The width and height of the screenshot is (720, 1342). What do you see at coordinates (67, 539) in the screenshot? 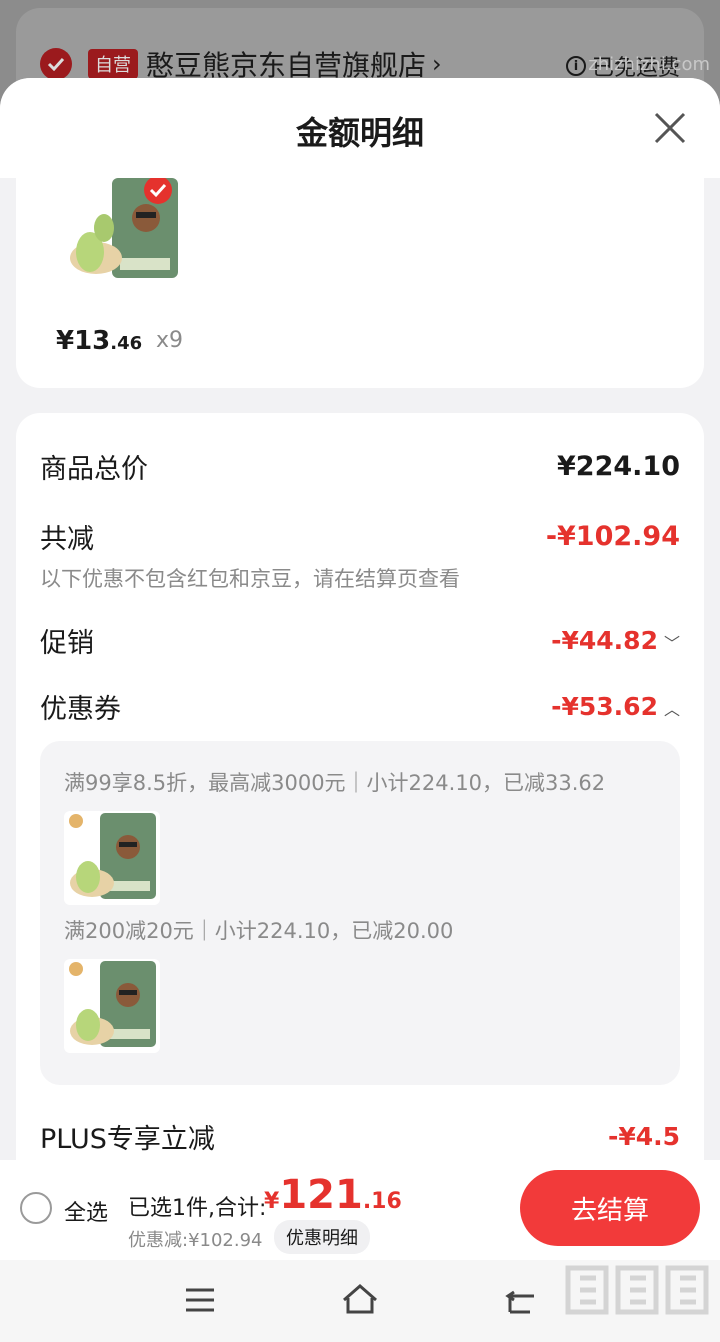
I see `reduce-label: 共减` at bounding box center [67, 539].